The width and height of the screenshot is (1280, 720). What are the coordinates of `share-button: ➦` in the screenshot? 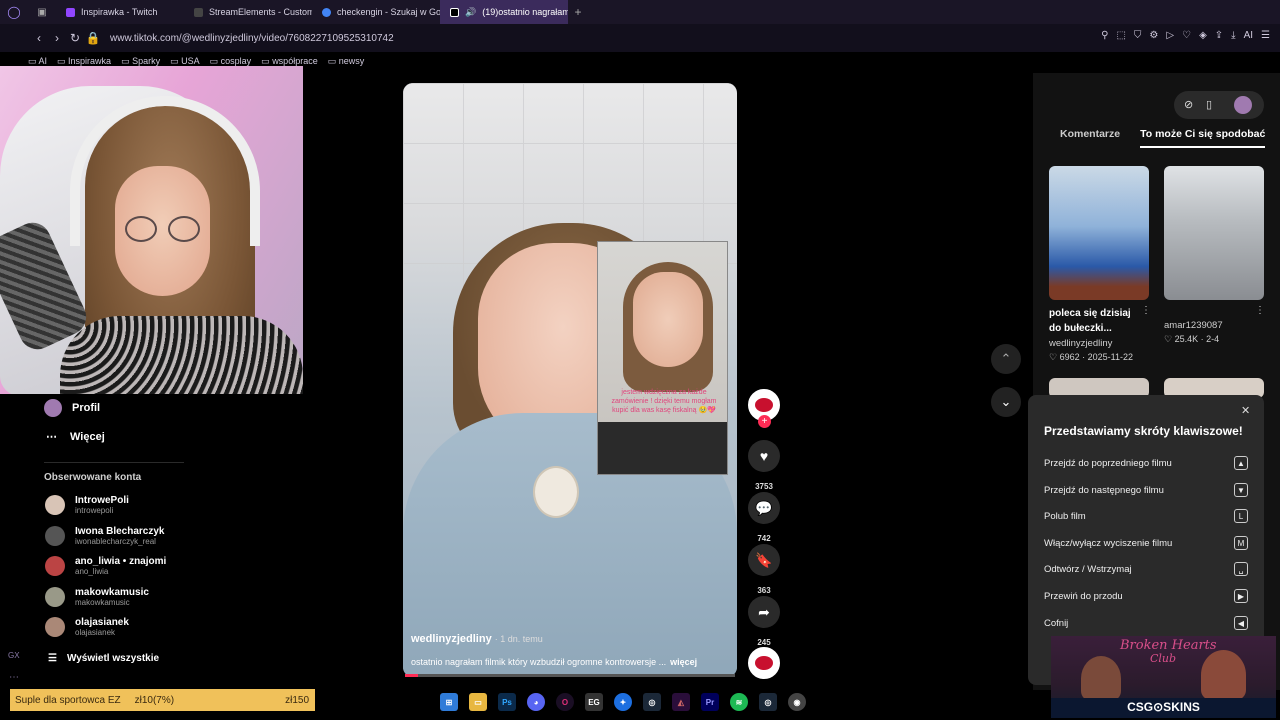 It's located at (764, 612).